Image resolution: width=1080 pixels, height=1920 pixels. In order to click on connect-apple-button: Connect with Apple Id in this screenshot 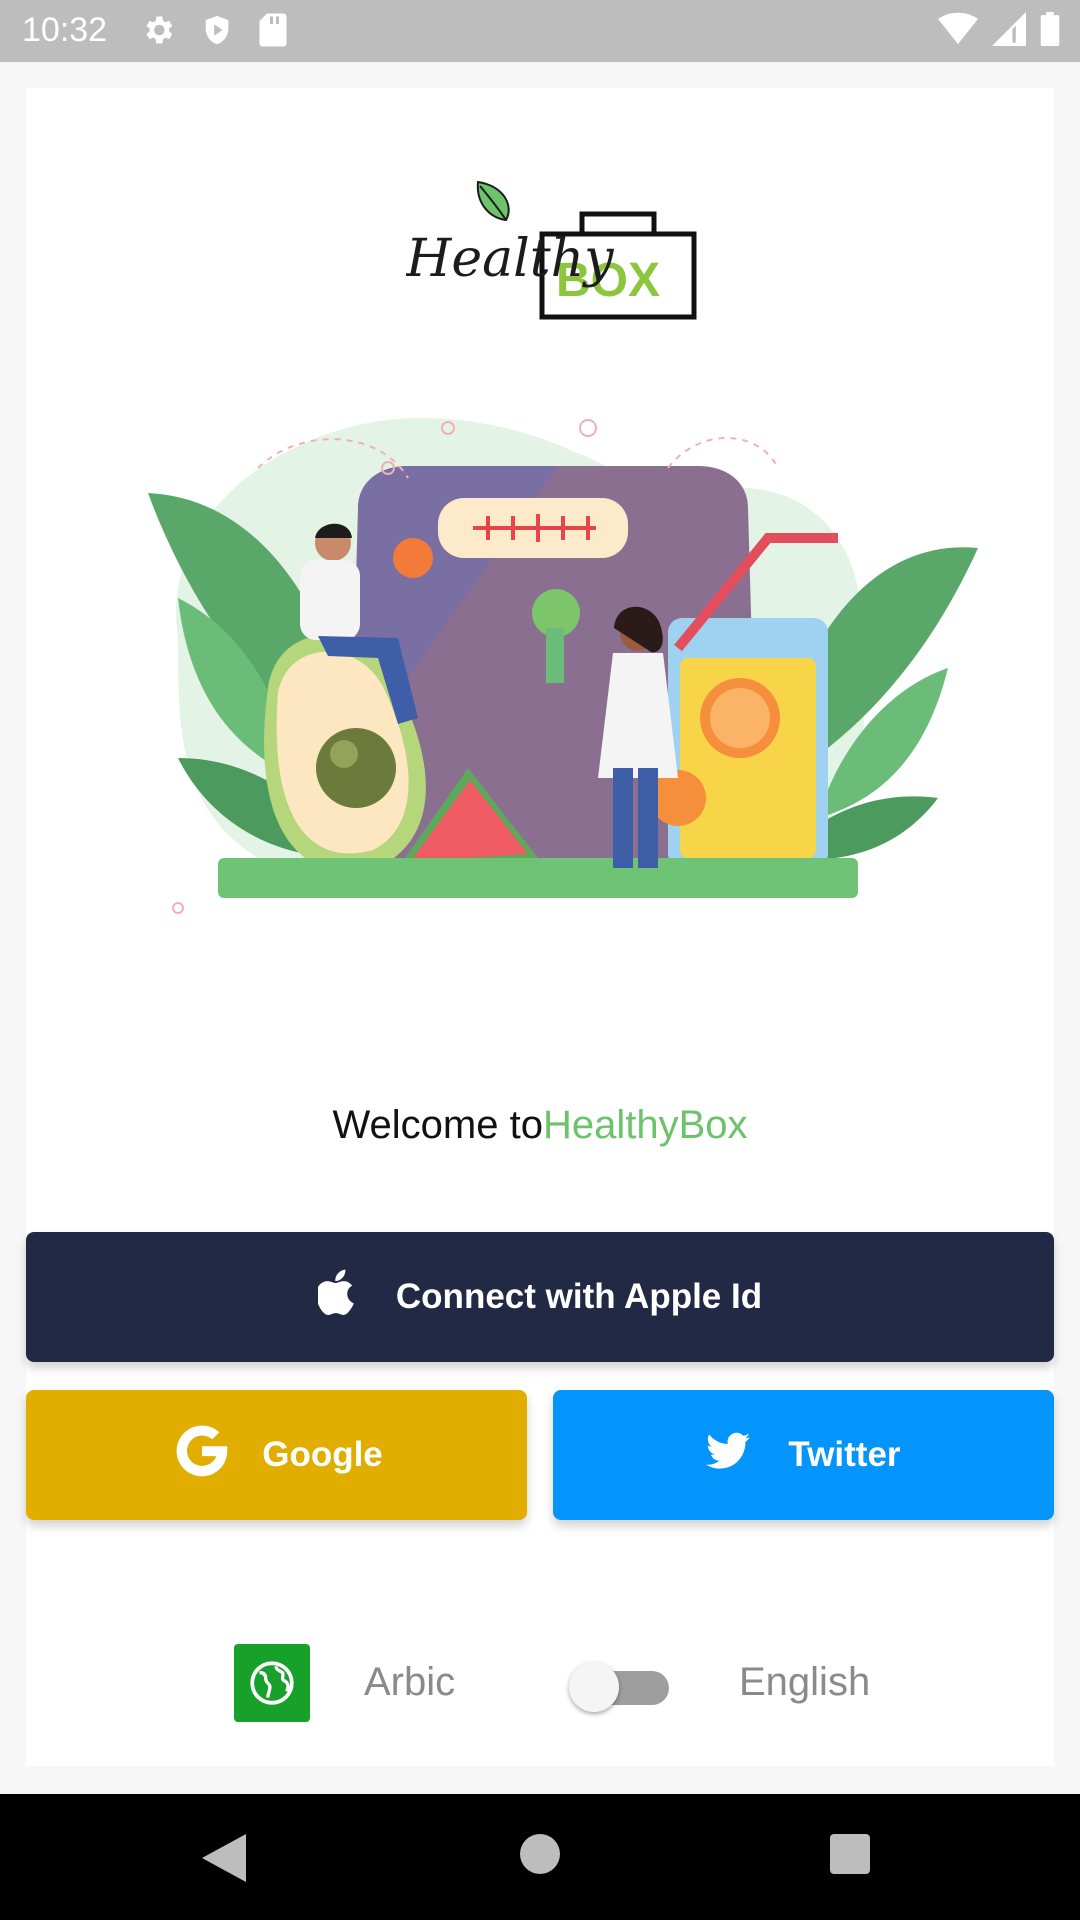, I will do `click(540, 1297)`.